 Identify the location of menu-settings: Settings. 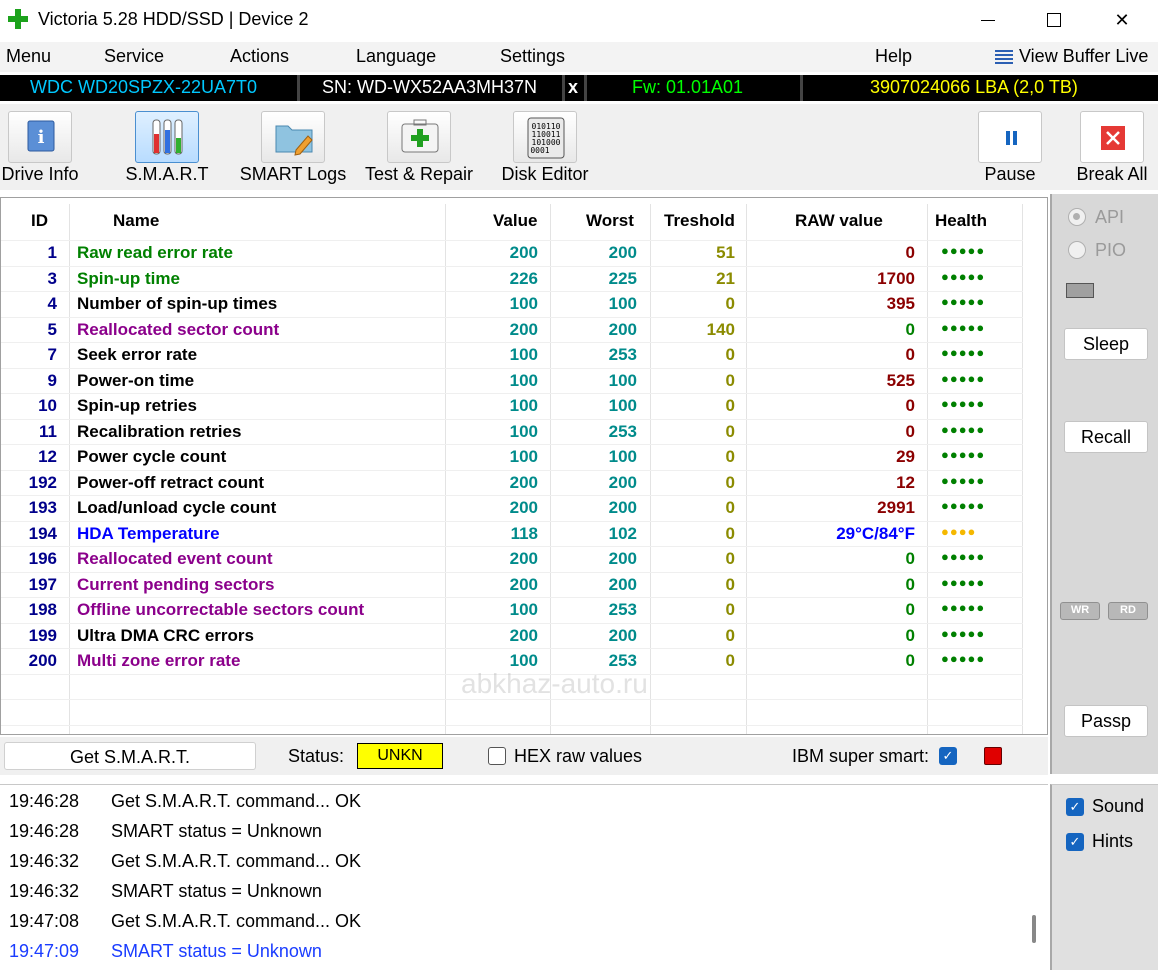
(532, 56).